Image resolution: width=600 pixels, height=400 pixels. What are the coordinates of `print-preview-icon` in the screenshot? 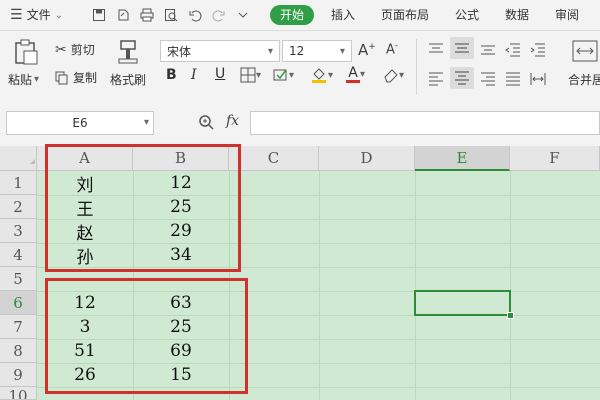 It's located at (171, 15).